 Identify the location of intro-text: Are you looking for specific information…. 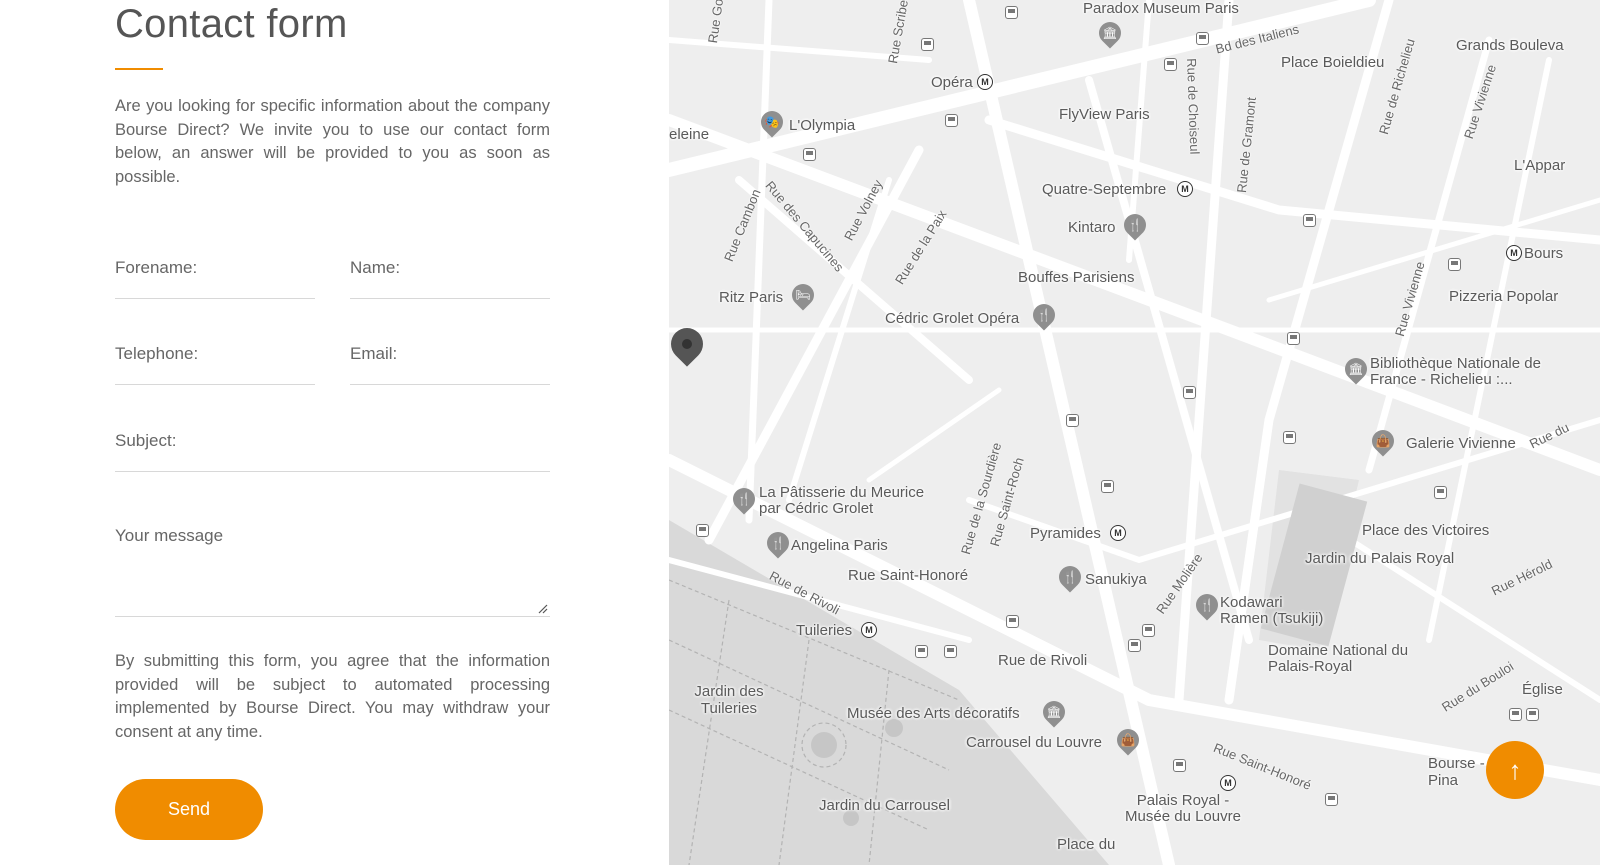
(332, 141).